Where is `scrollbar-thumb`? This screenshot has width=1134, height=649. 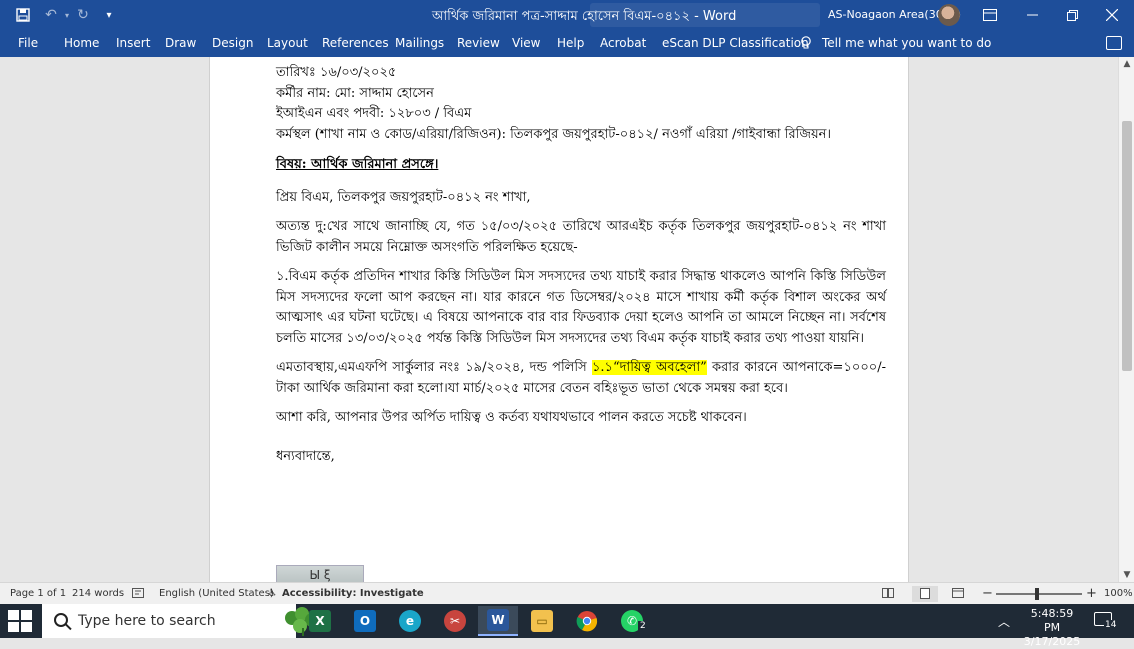
scrollbar-thumb is located at coordinates (1127, 246).